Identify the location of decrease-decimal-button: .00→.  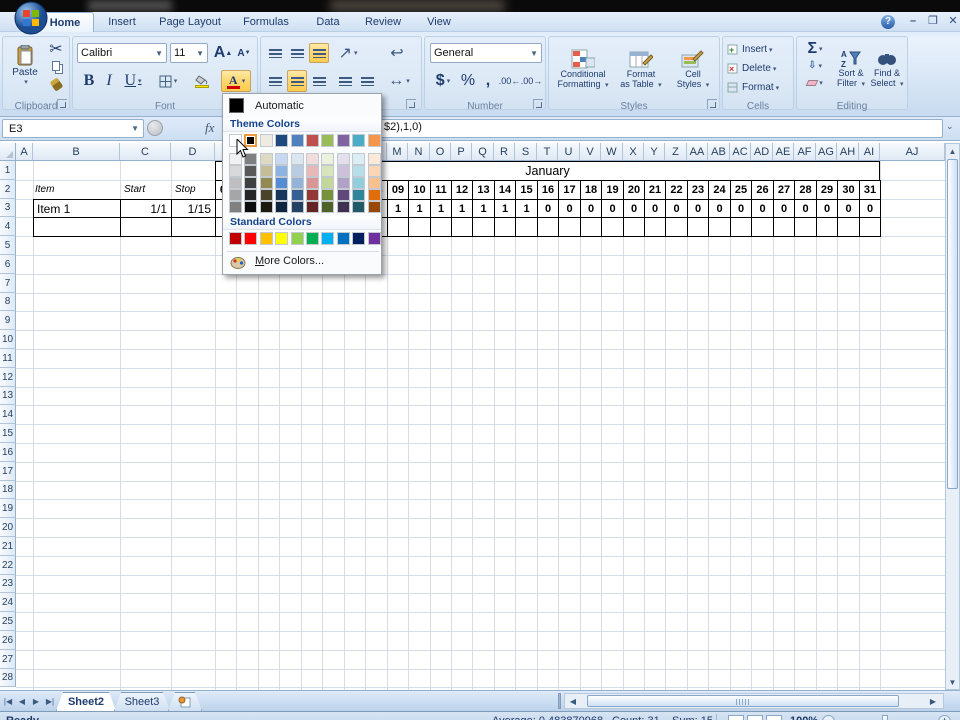
(532, 81).